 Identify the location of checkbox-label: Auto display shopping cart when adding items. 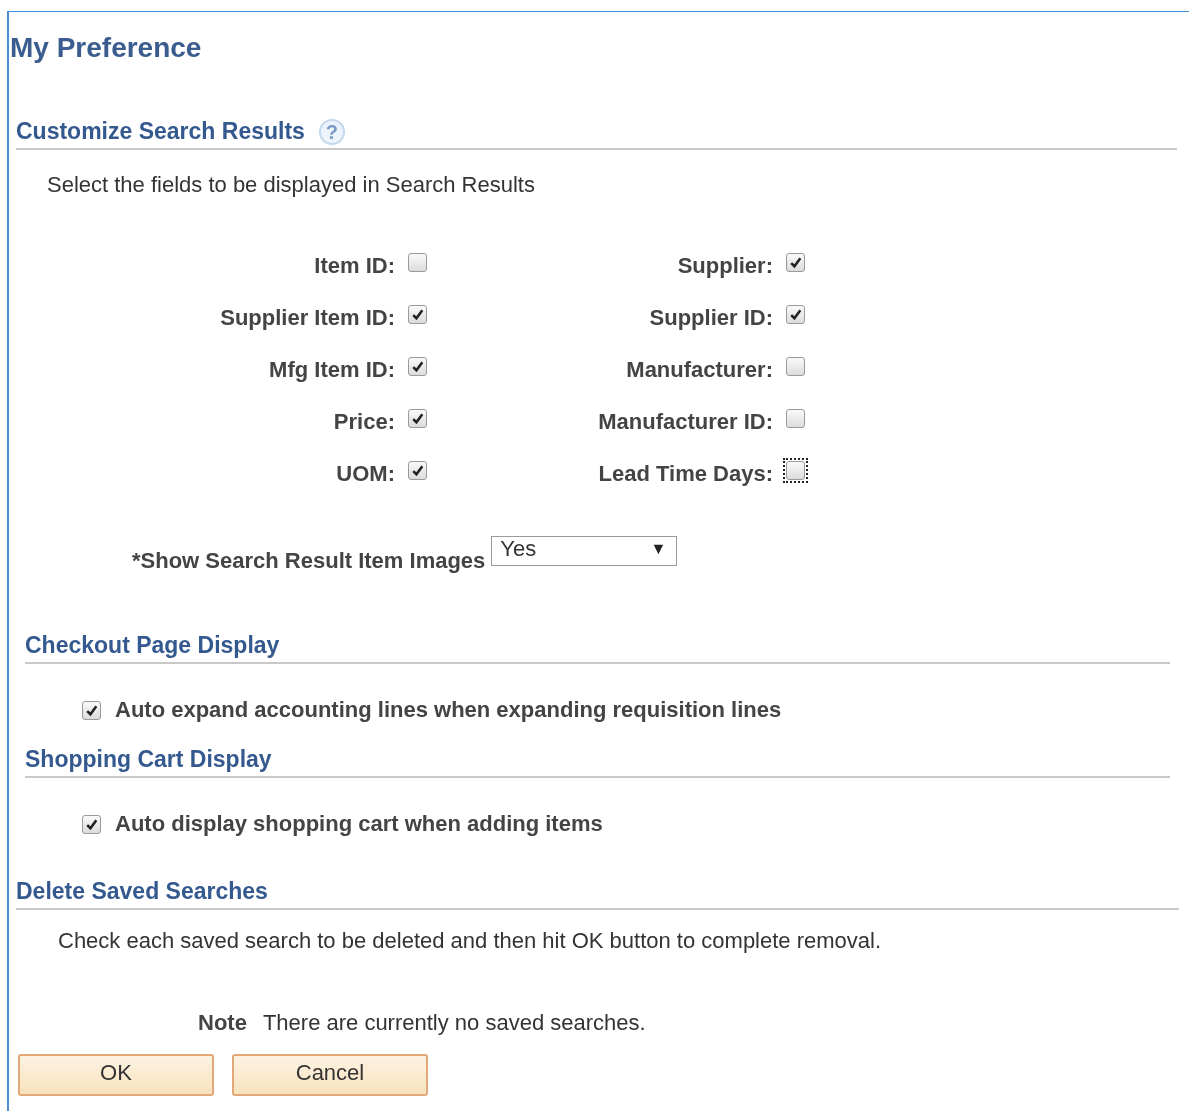
(359, 824).